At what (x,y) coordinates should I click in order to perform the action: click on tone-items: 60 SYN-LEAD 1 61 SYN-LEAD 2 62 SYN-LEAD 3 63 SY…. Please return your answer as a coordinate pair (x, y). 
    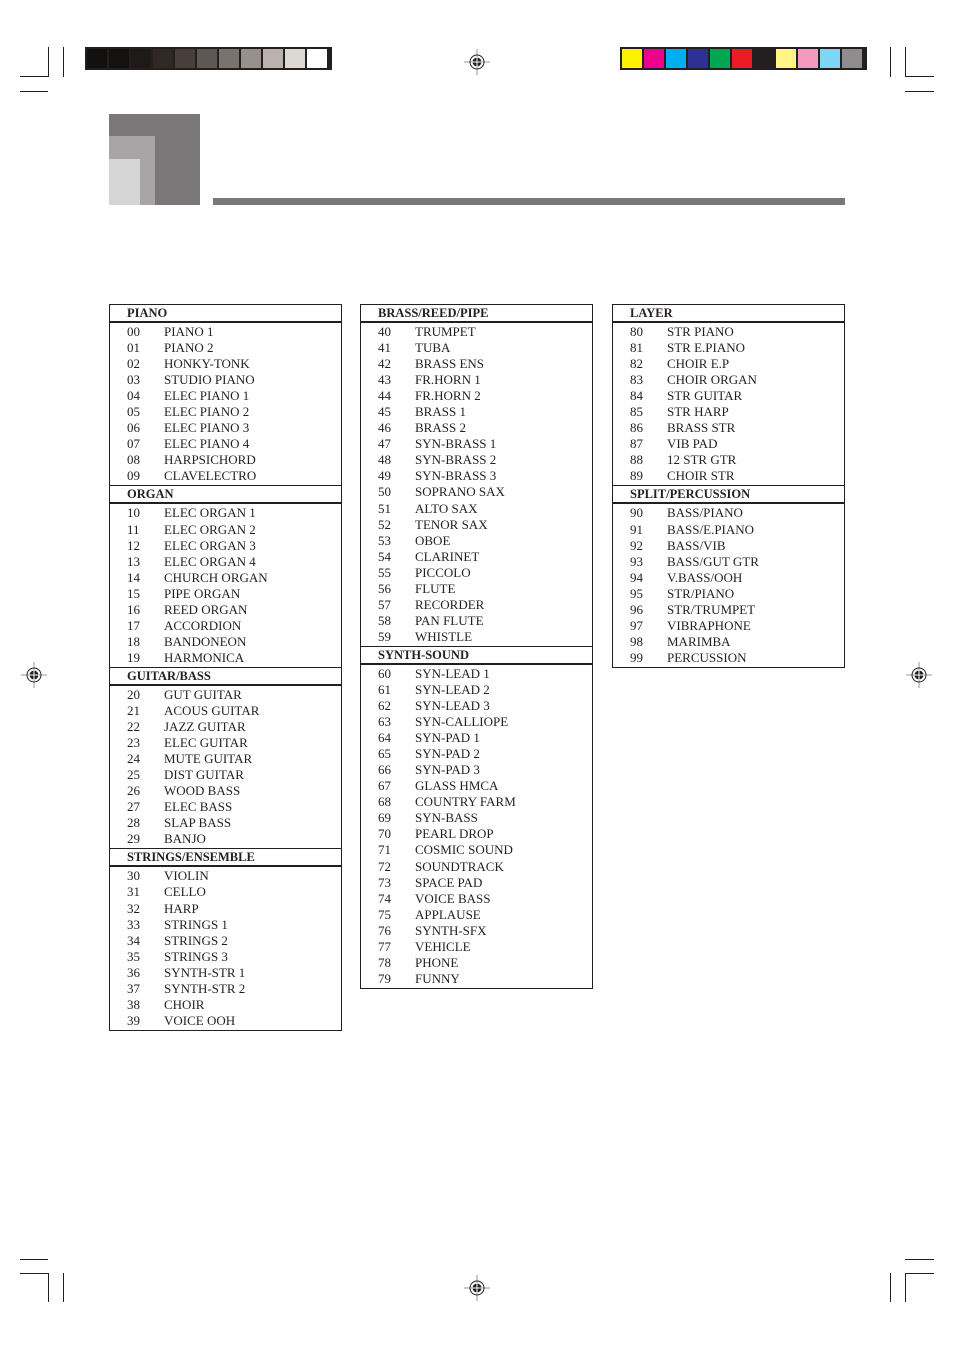
    Looking at the image, I should click on (476, 826).